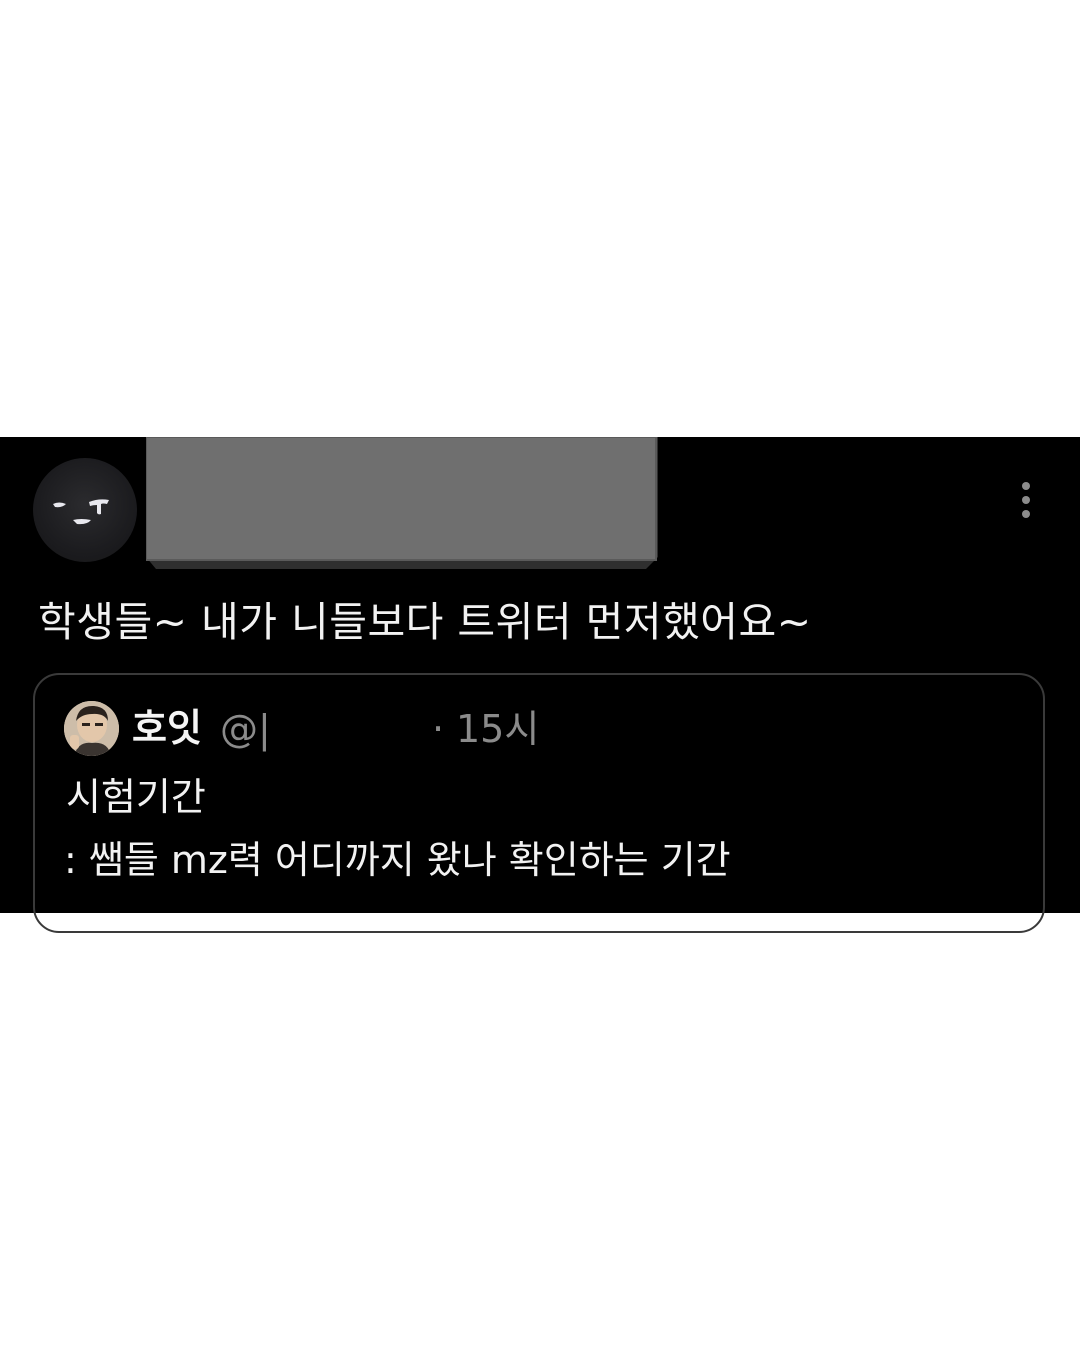 The height and width of the screenshot is (1350, 1080). Describe the element at coordinates (245, 729) in the screenshot. I see `quoted-handle: @|` at that location.